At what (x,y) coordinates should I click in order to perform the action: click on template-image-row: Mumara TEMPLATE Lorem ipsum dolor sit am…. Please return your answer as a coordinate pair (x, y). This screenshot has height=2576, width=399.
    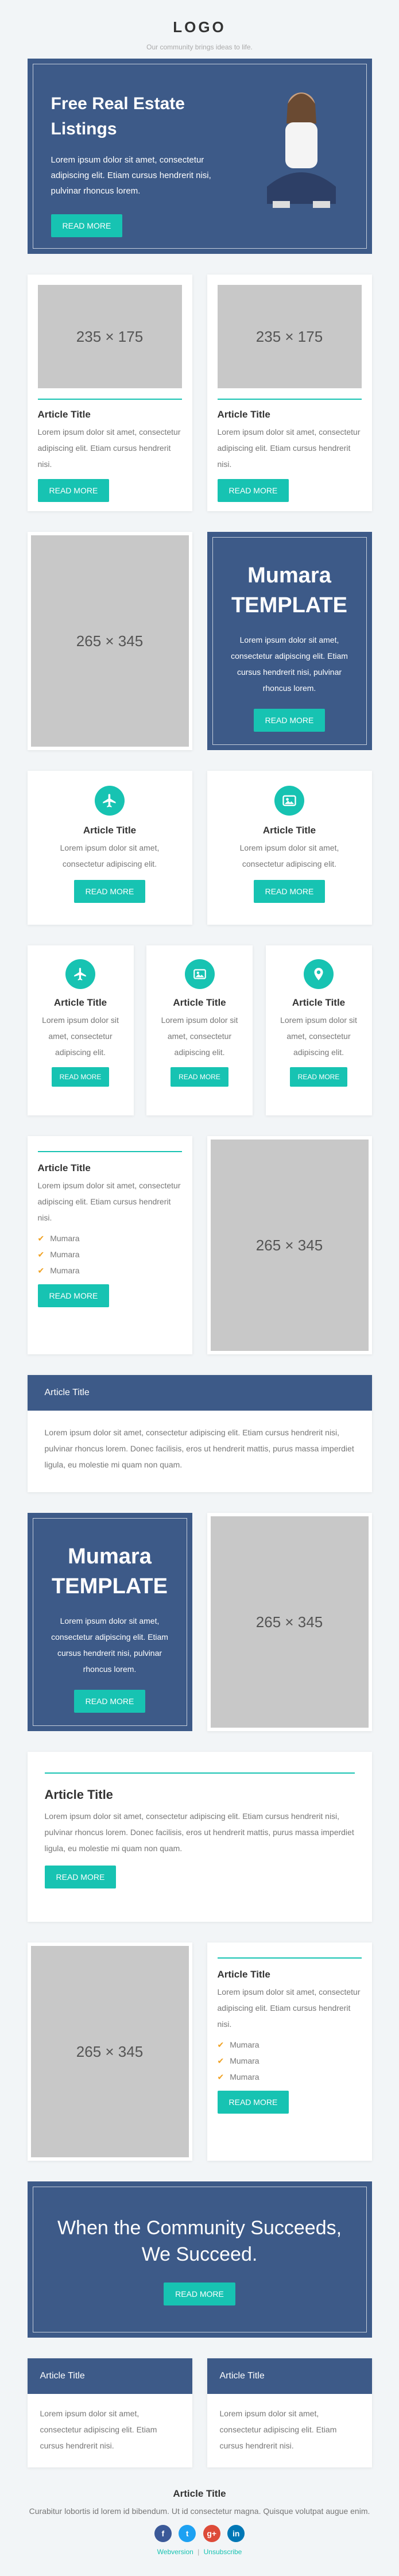
    Looking at the image, I should click on (199, 1622).